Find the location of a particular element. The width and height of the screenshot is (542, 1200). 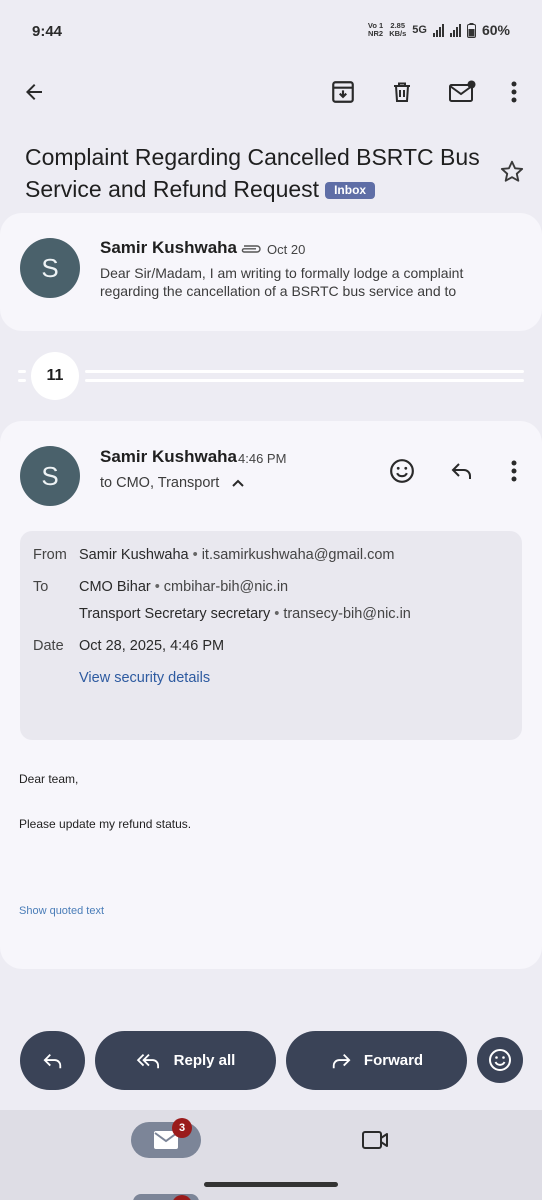

reply-button is located at coordinates (52, 1060).